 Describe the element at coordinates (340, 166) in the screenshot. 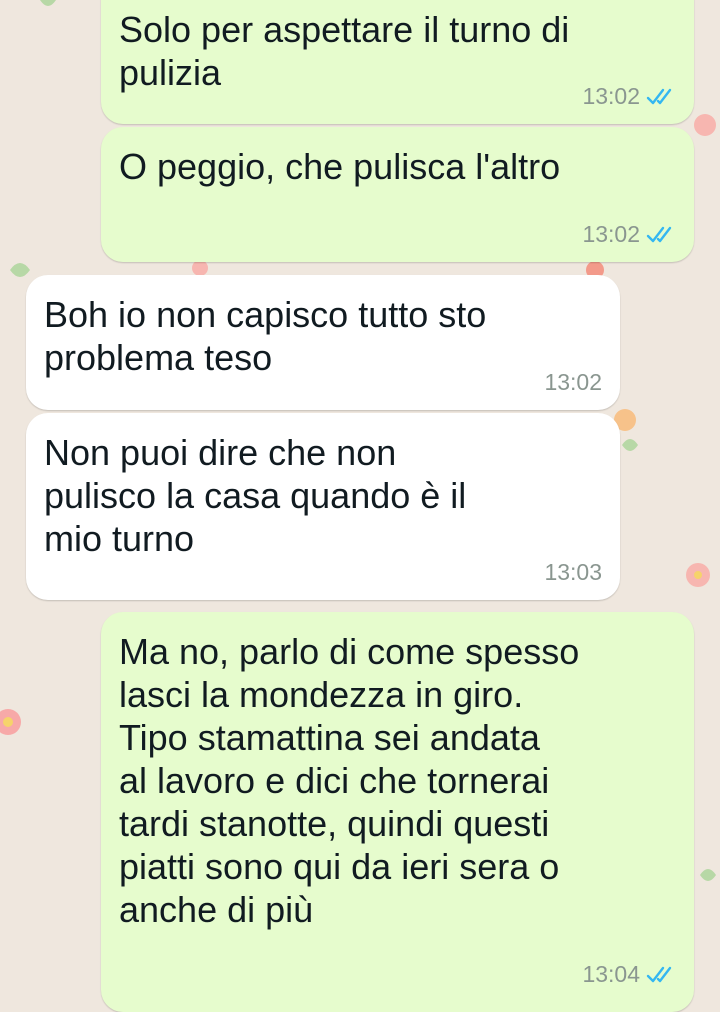

I see `message-text: O peggio, che pulisca l'altro` at that location.